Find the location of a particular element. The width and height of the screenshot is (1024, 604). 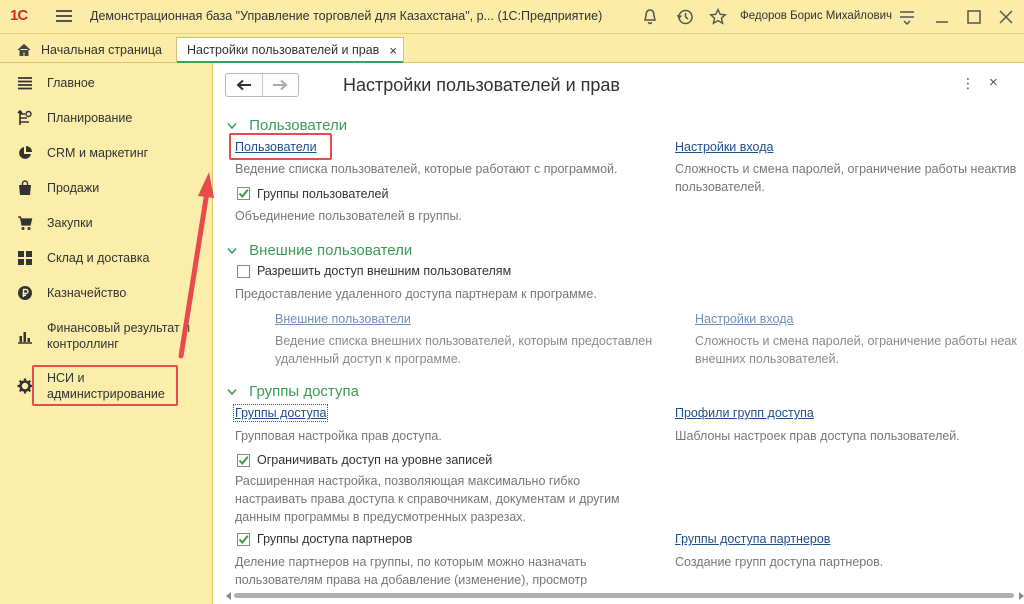

record-level-access-checkbox-label: Ограничивать доступ на уровне записей is located at coordinates (374, 460).